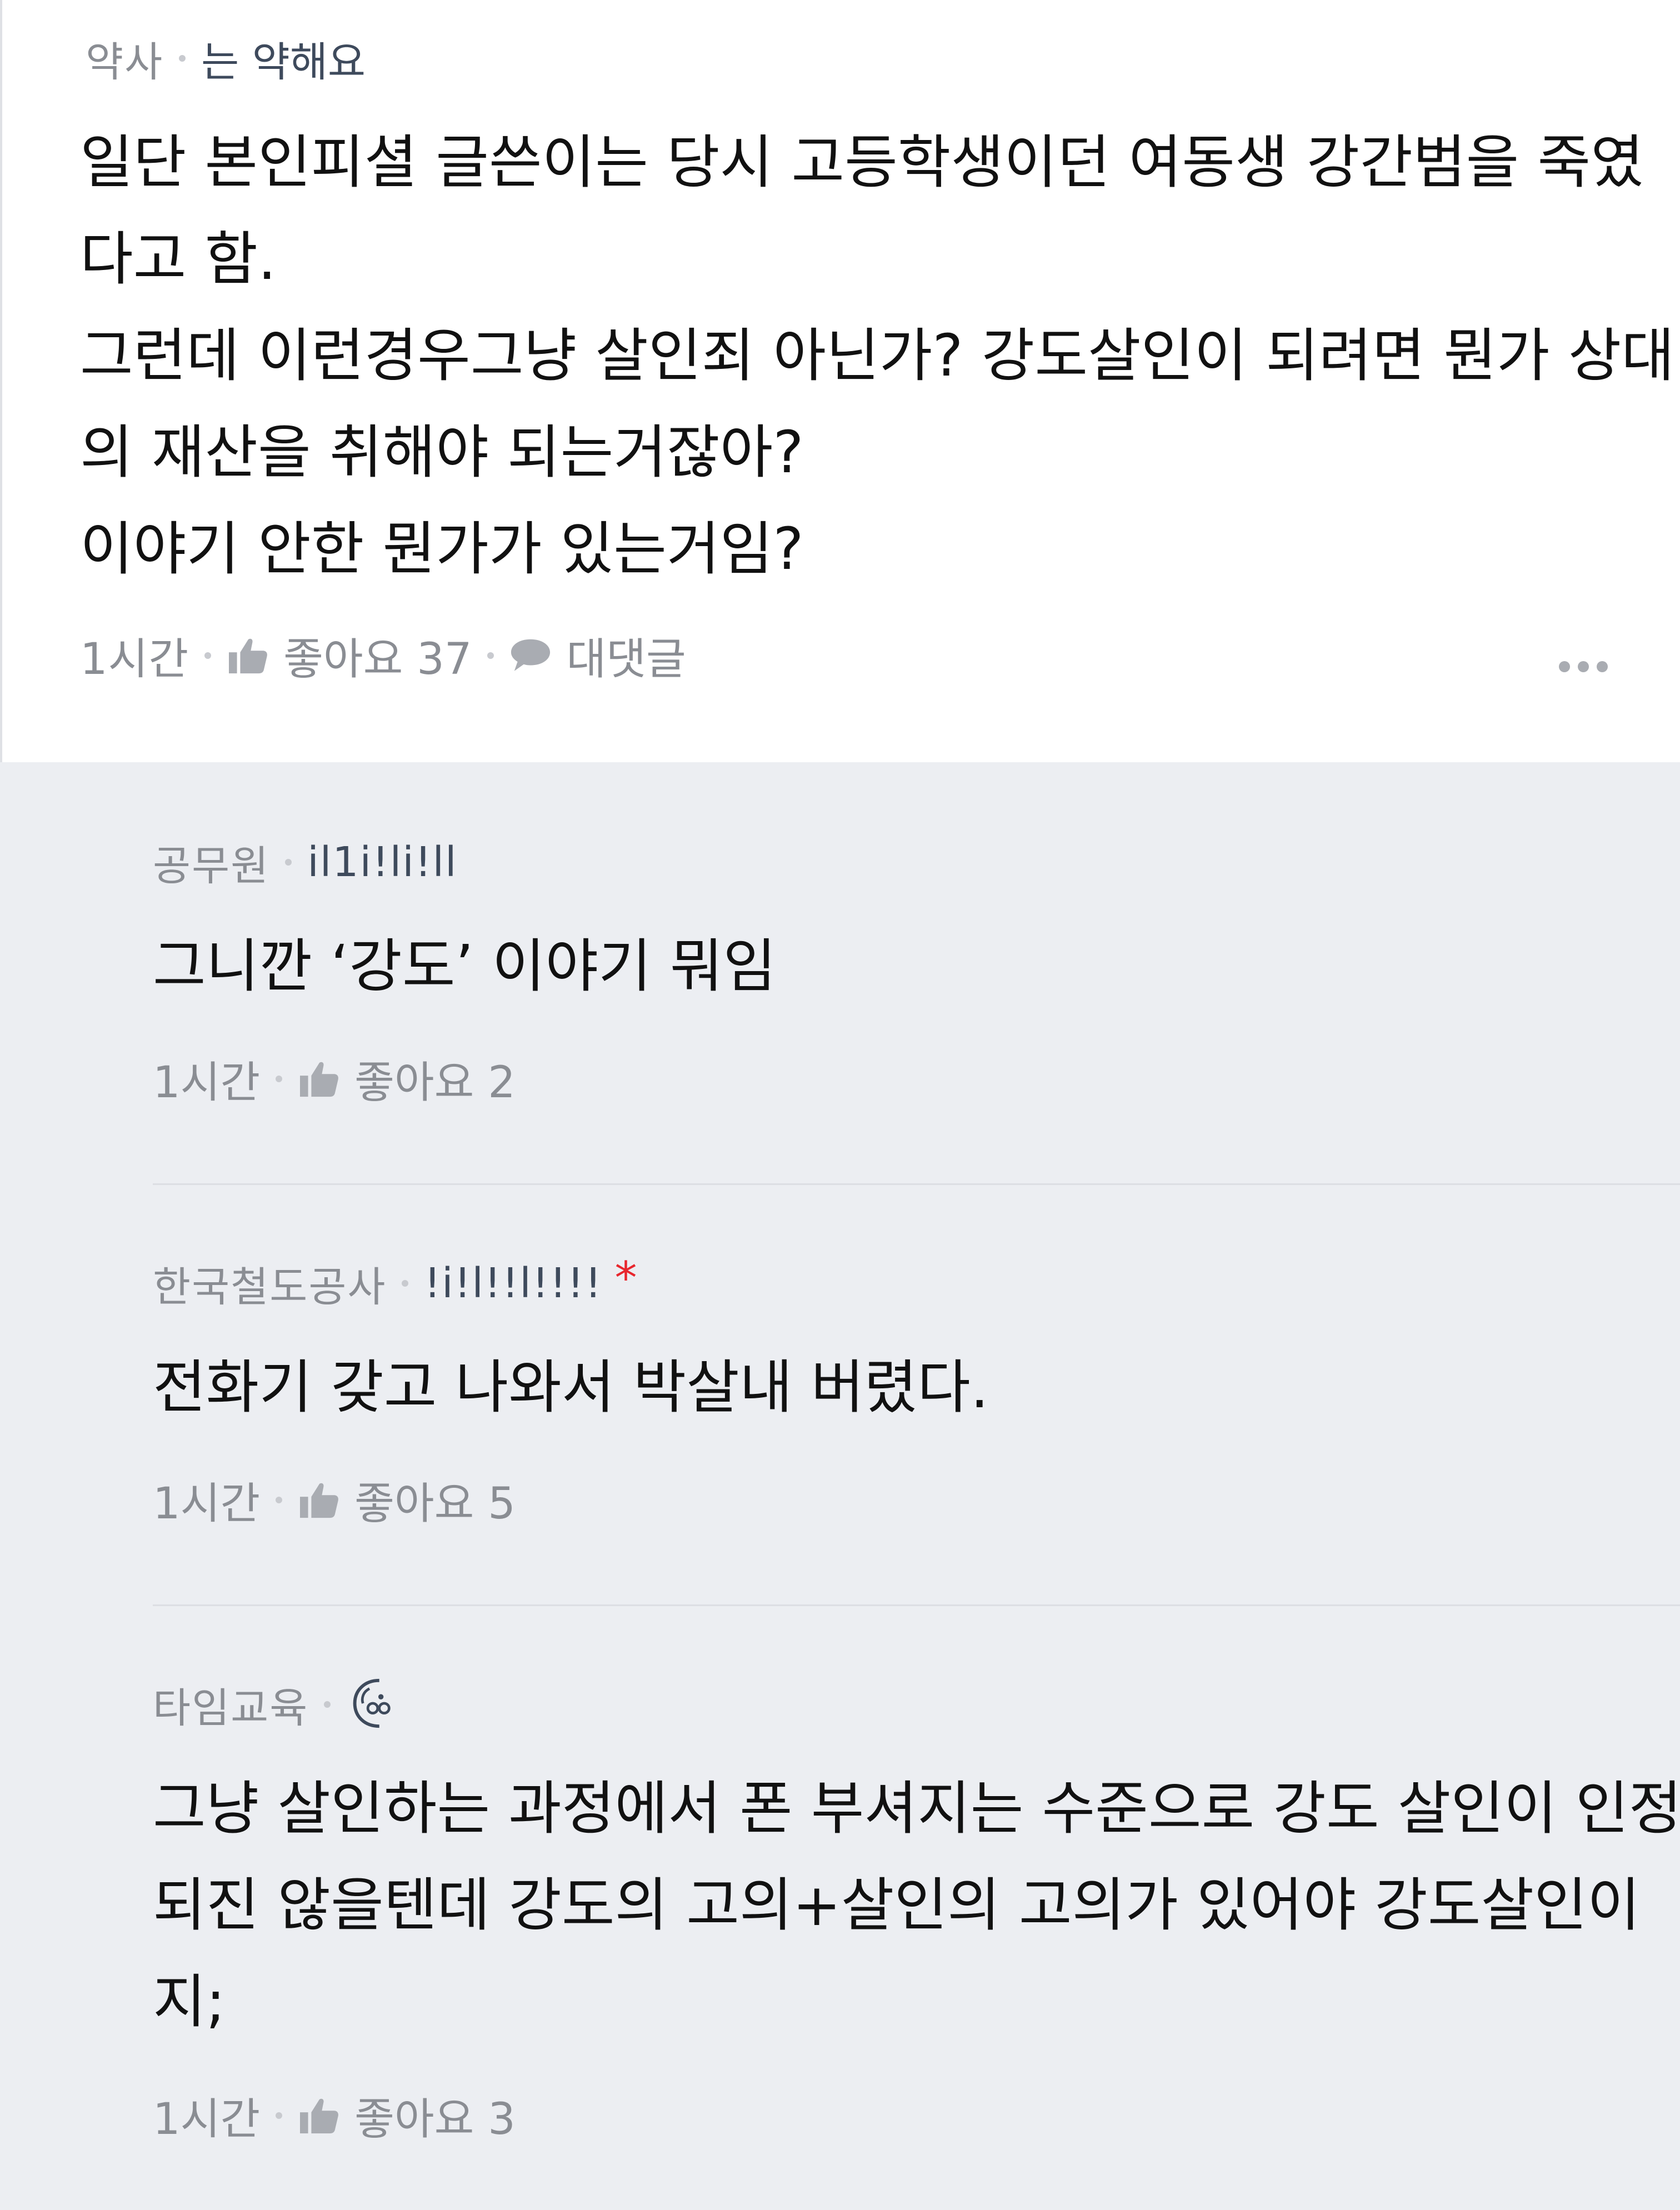 The width and height of the screenshot is (1680, 2210). Describe the element at coordinates (190, 2002) in the screenshot. I see `reply-body-line: 지;` at that location.